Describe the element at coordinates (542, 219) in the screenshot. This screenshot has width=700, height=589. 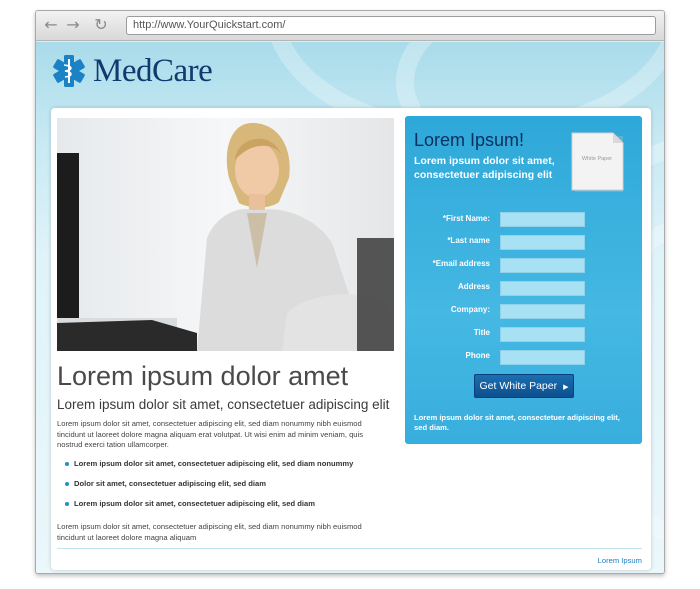
I see `first-name-field` at that location.